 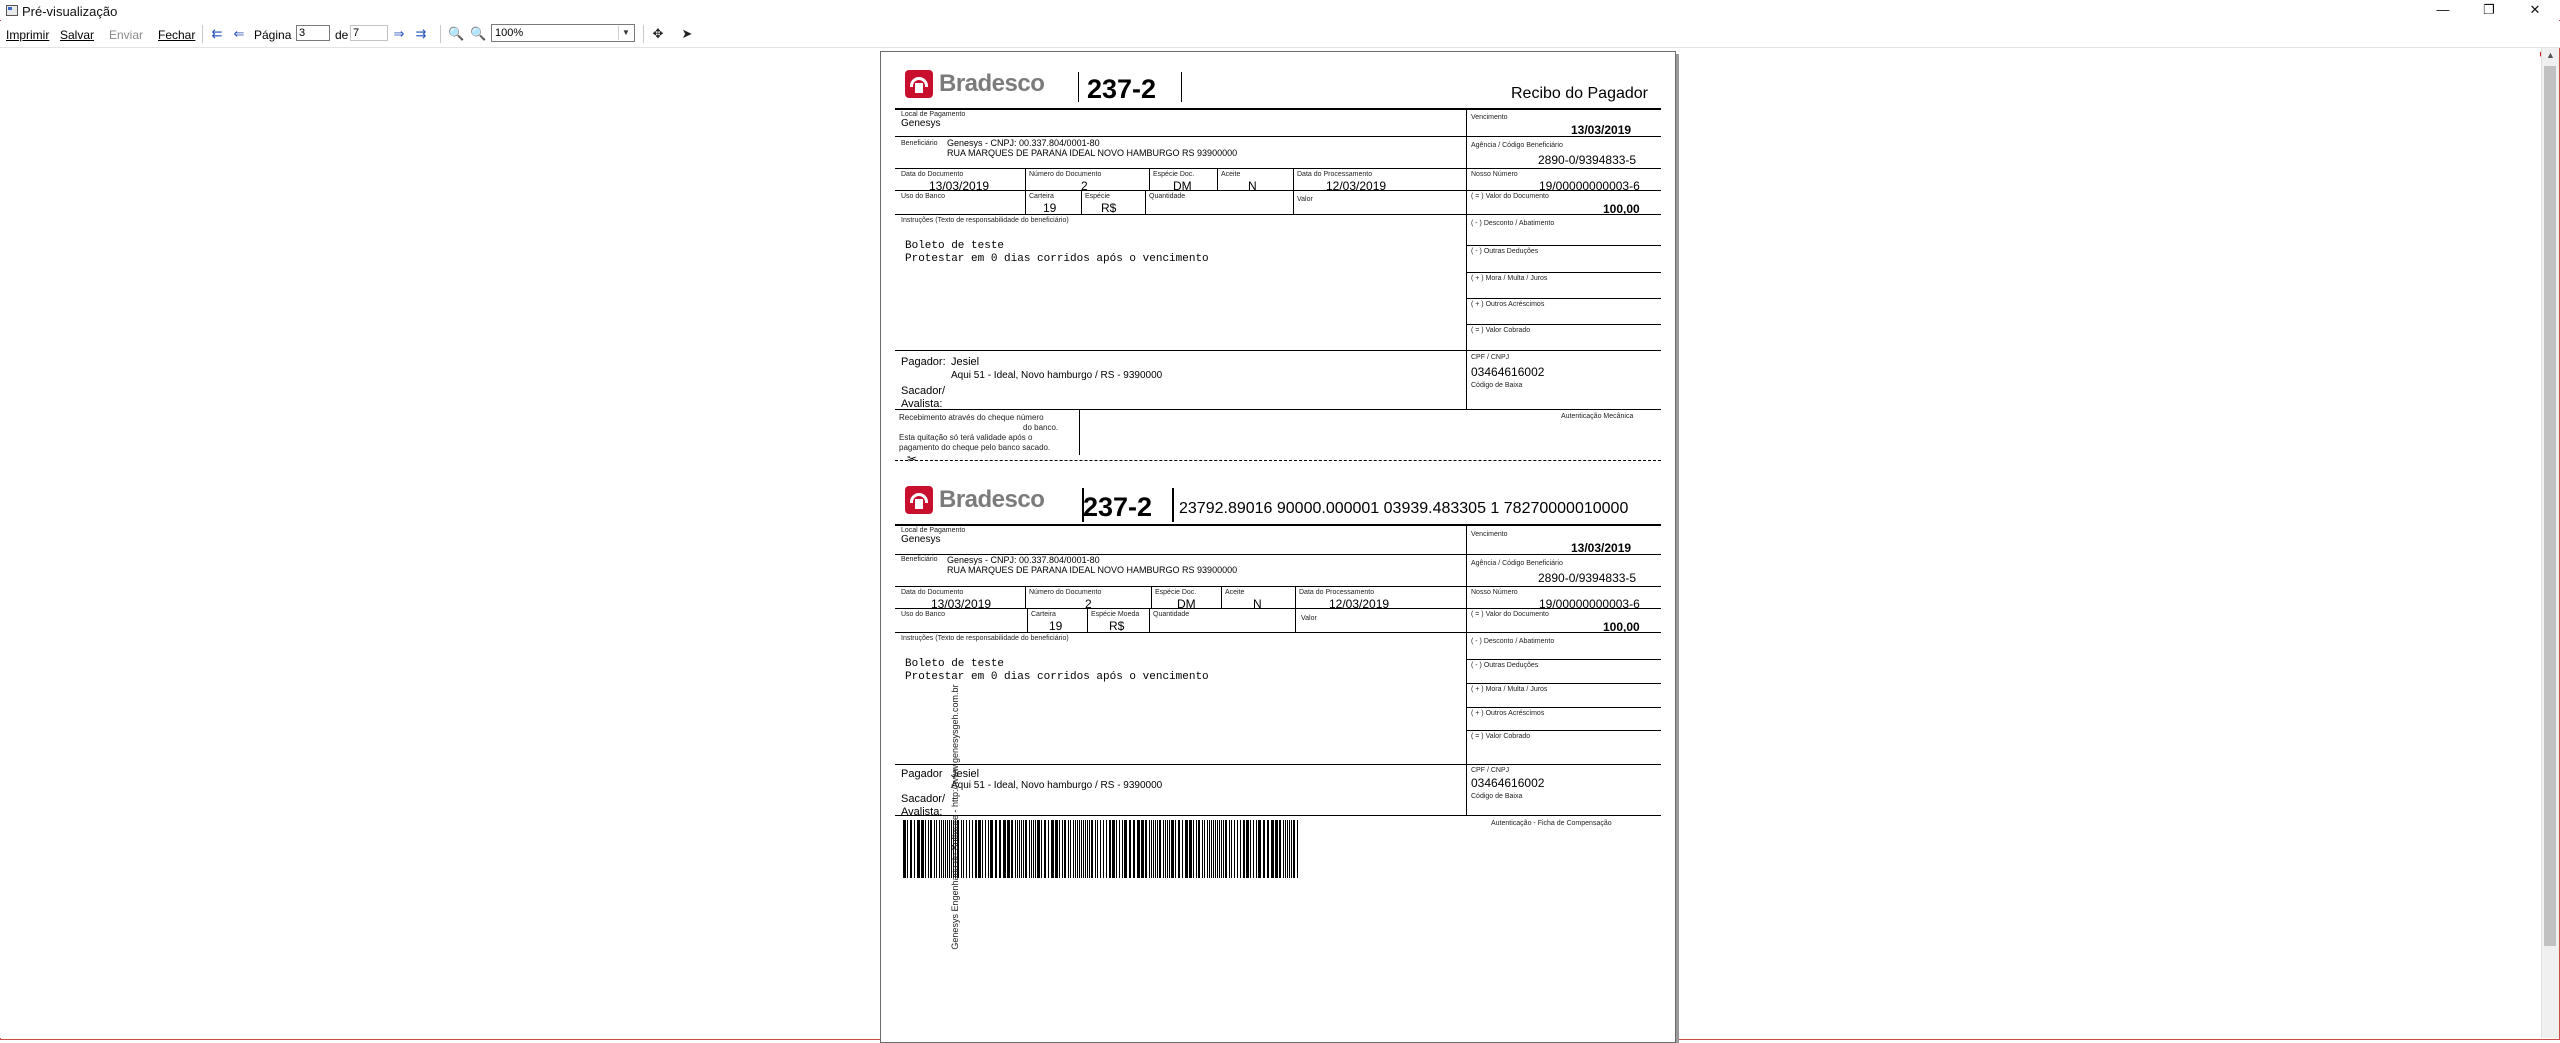 What do you see at coordinates (992, 499) in the screenshot?
I see `slip-bank-name: Bradesco` at bounding box center [992, 499].